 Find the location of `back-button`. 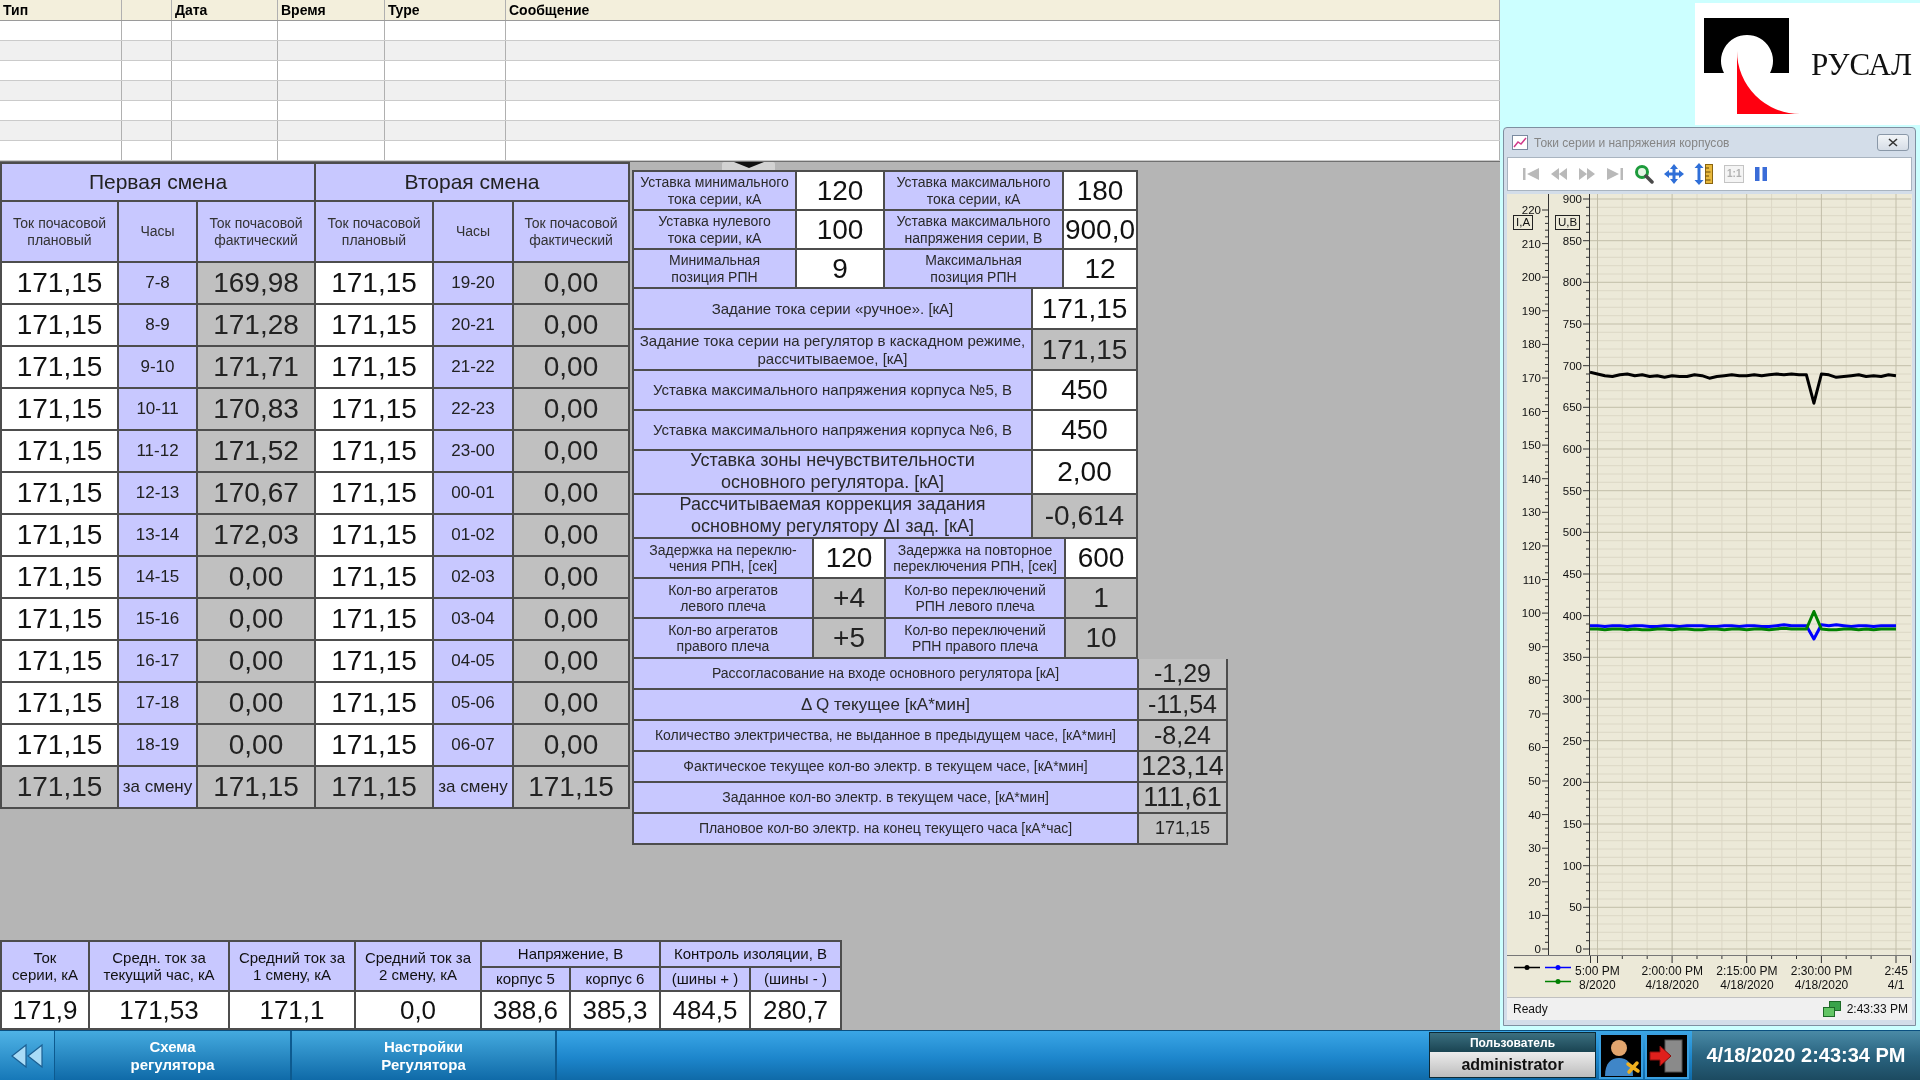

back-button is located at coordinates (27, 1055).